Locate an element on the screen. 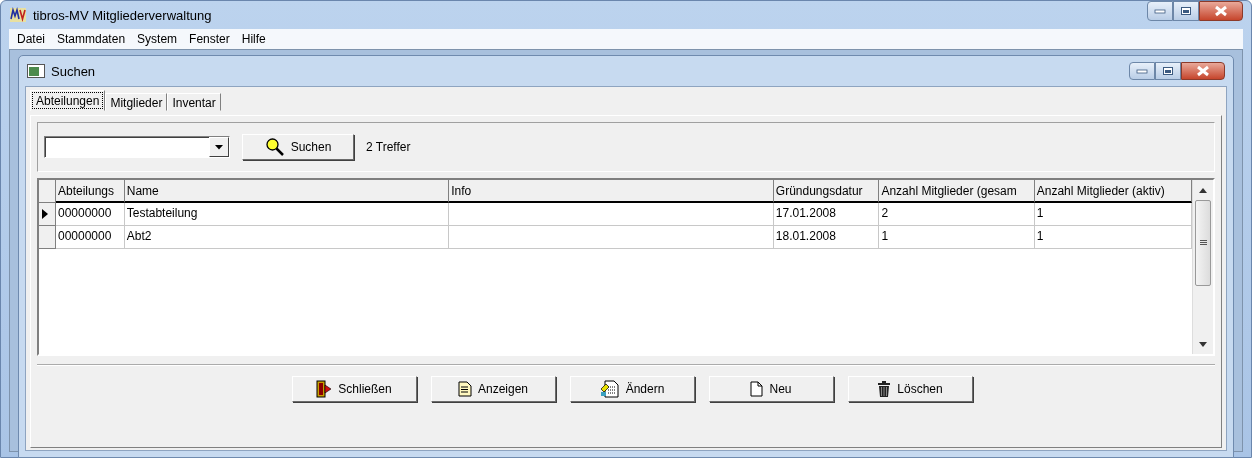 Image resolution: width=1252 pixels, height=458 pixels. column-header: Name is located at coordinates (287, 191).